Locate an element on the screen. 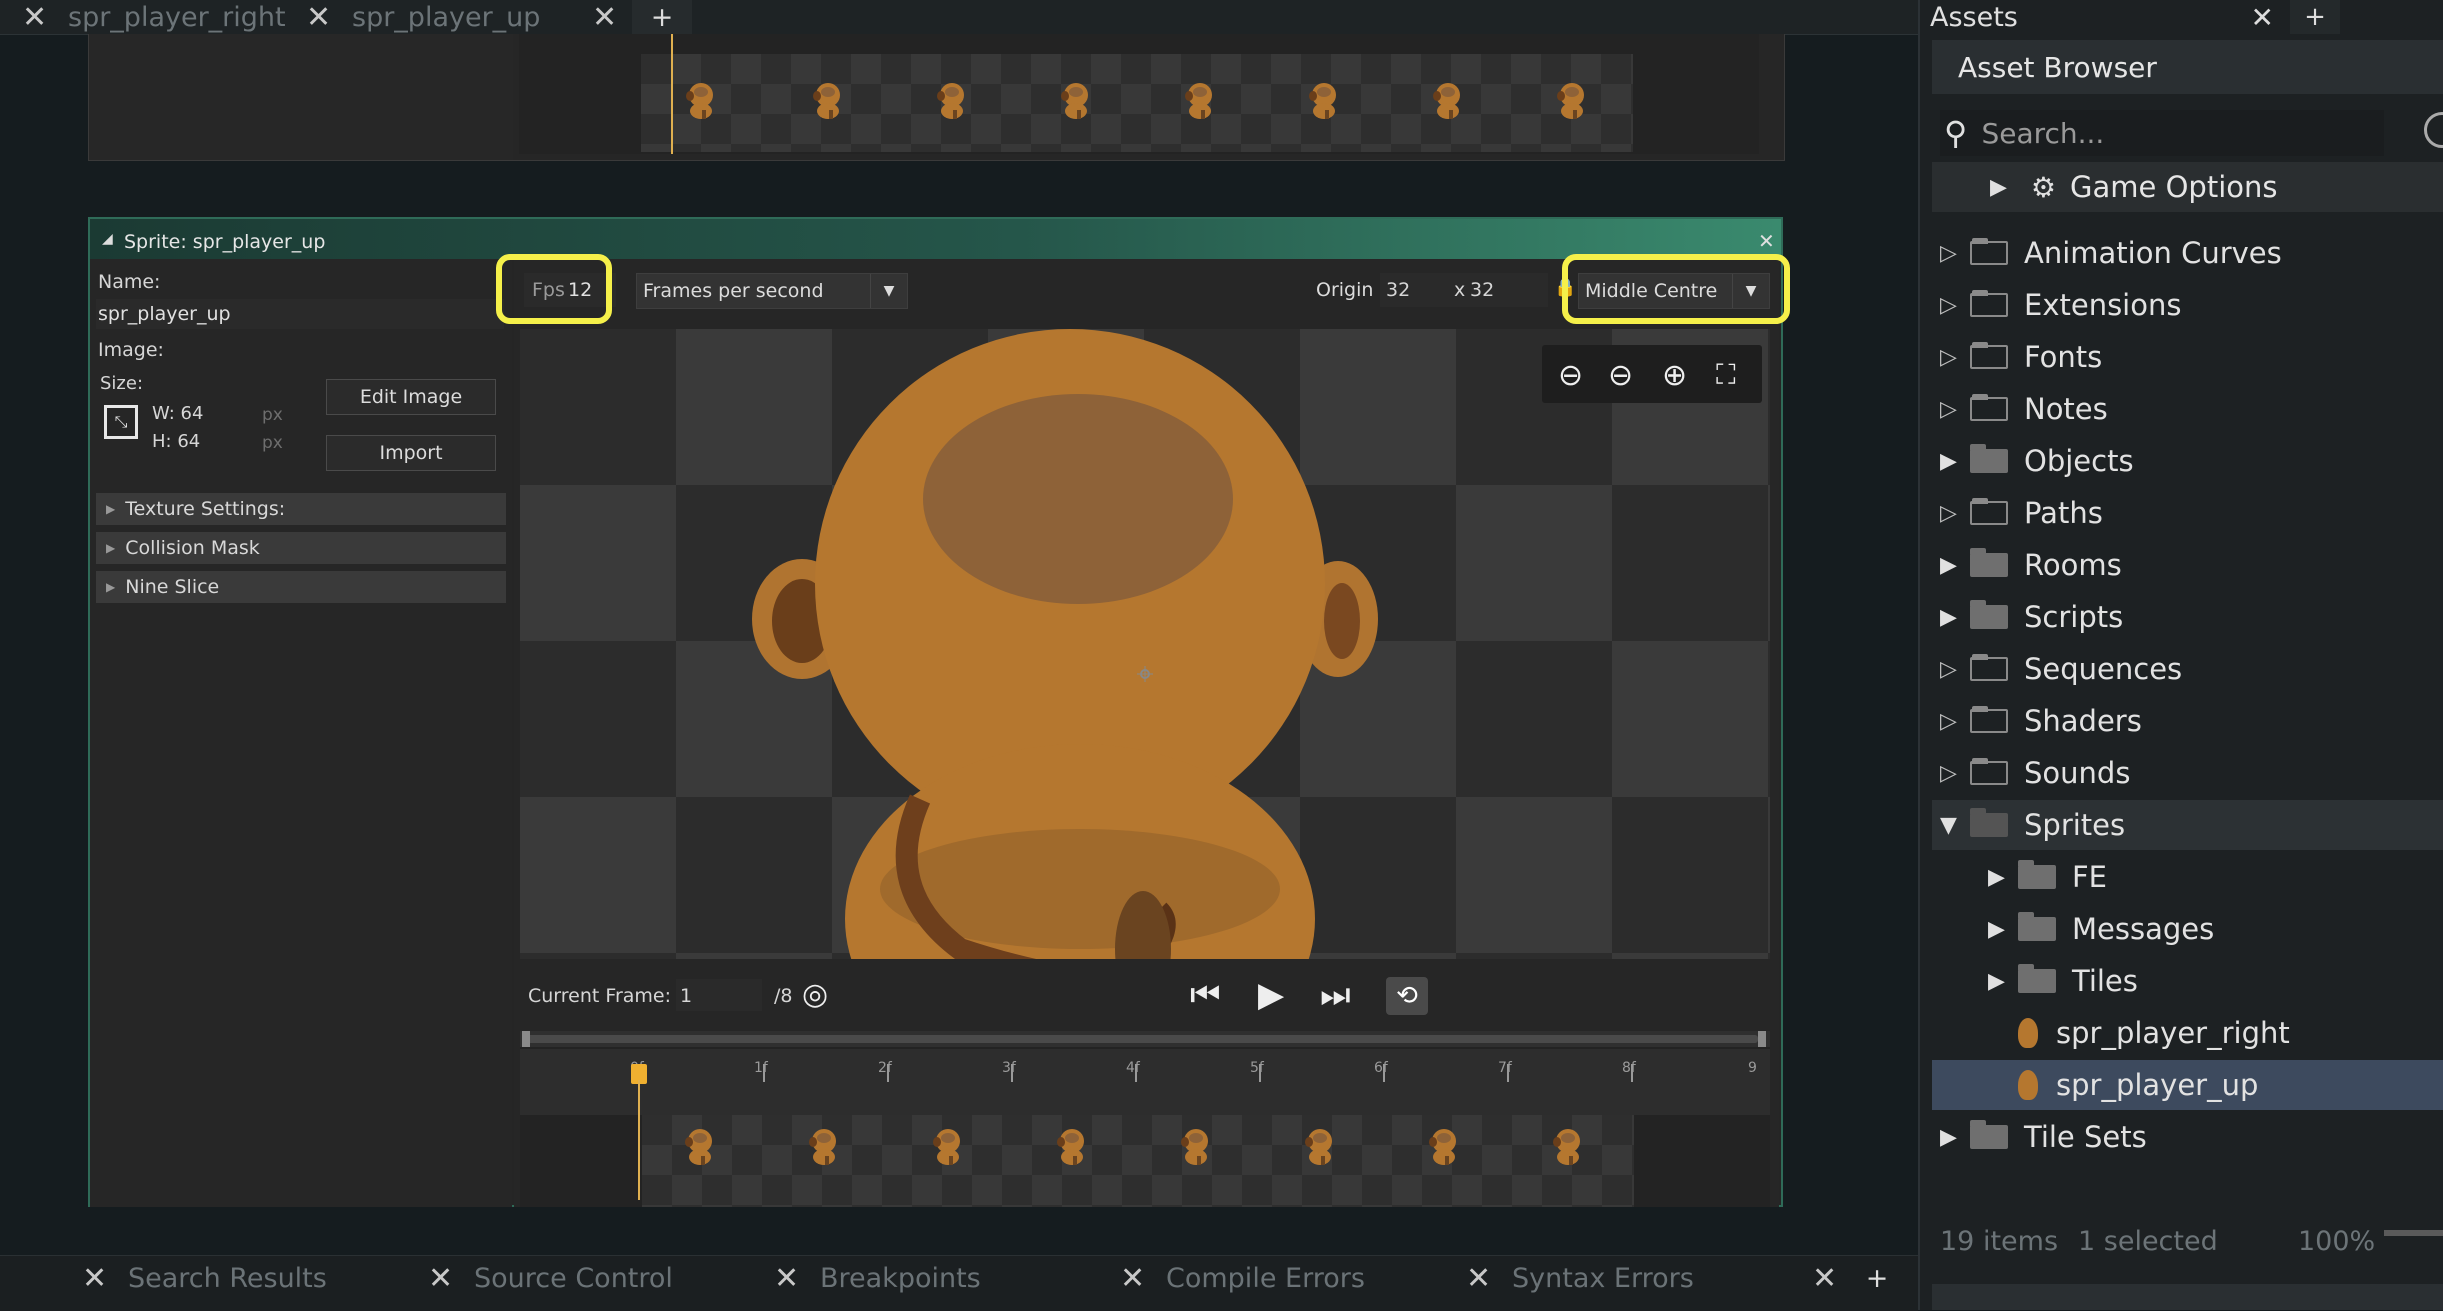 The width and height of the screenshot is (2443, 1311). fps-mode-select: Frames per second ▼ is located at coordinates (772, 291).